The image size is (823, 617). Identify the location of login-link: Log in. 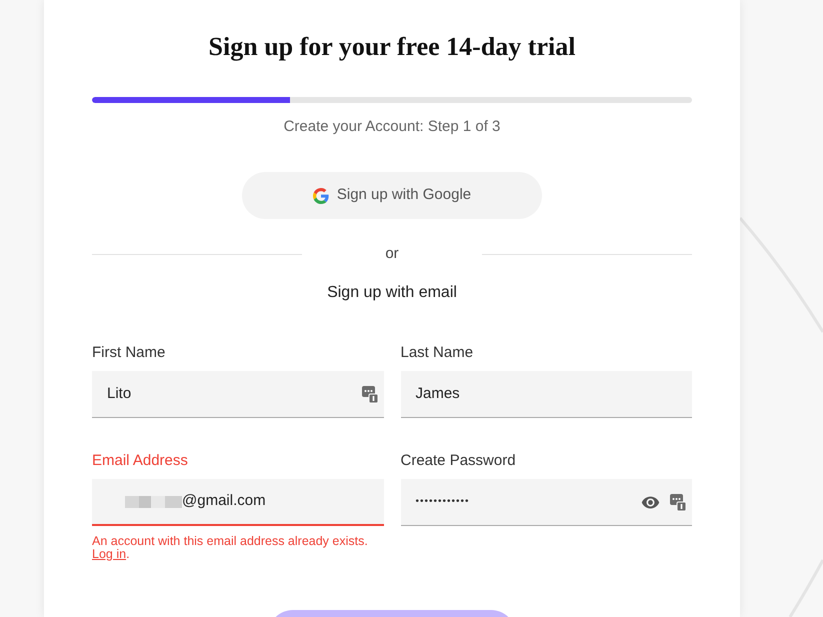
(109, 554).